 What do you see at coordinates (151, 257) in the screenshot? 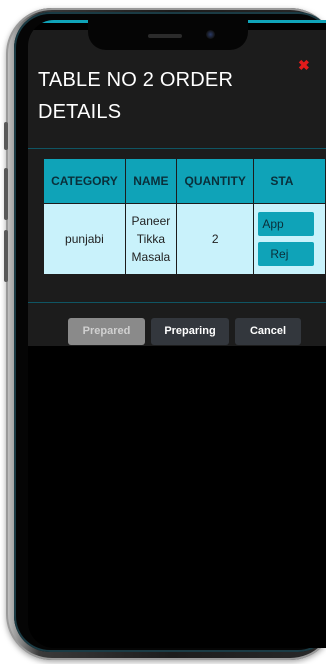
I see `name-line: Masala` at bounding box center [151, 257].